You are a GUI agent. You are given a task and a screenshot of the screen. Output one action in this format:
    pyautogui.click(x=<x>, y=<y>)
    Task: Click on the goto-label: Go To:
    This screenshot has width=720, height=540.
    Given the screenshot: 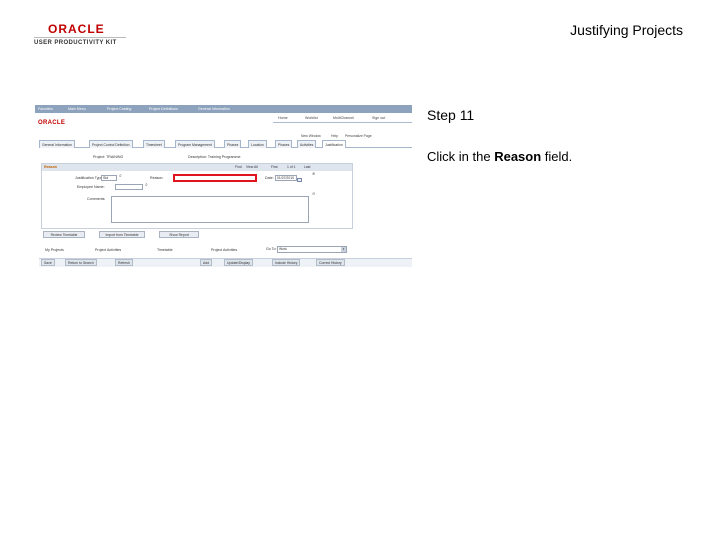 What is the action you would take?
    pyautogui.click(x=271, y=249)
    